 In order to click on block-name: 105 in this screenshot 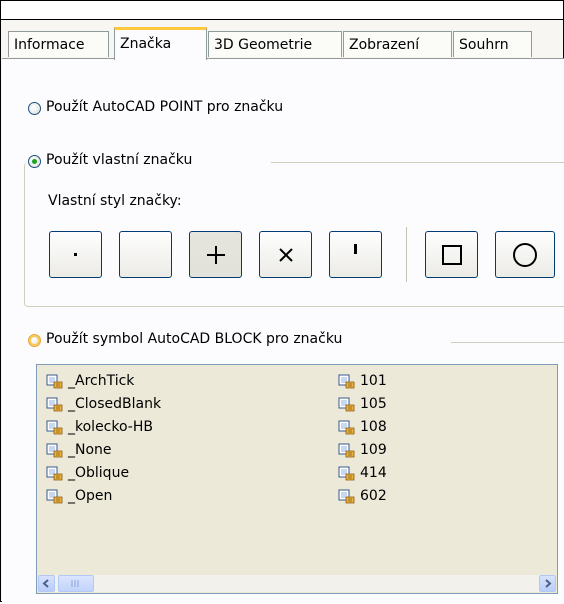, I will do `click(373, 404)`.